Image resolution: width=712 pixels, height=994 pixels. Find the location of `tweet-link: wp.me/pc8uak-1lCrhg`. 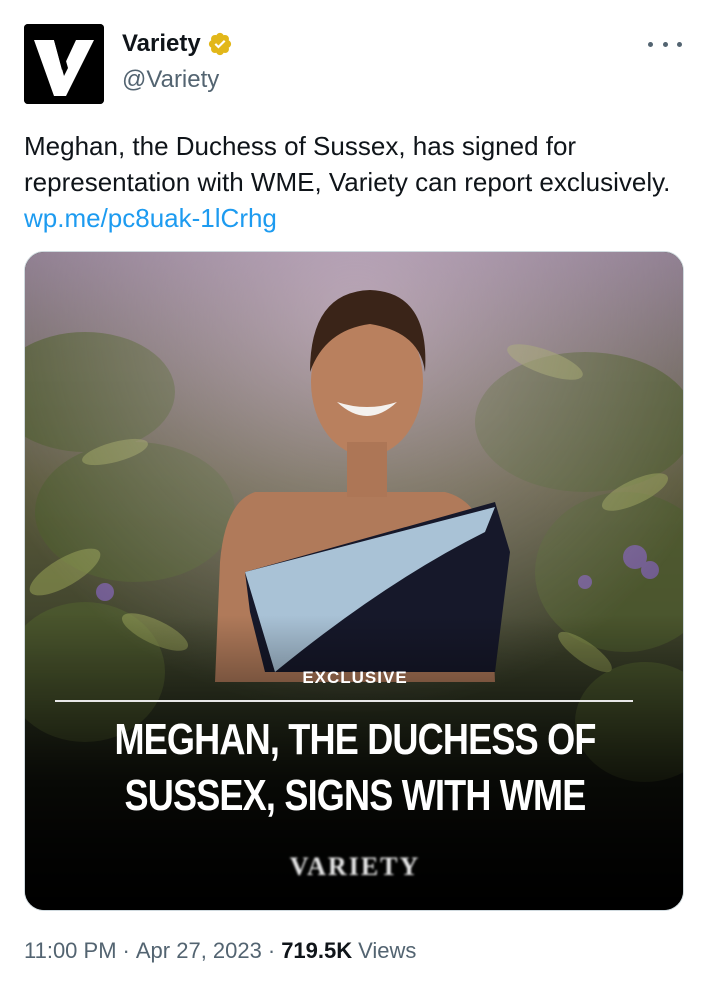

tweet-link: wp.me/pc8uak-1lCrhg is located at coordinates (150, 218).